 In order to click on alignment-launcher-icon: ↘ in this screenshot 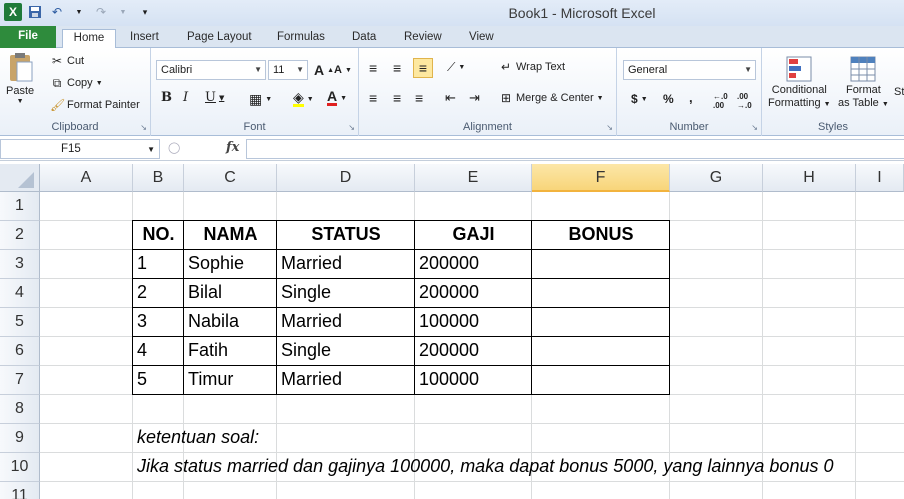, I will do `click(609, 127)`.